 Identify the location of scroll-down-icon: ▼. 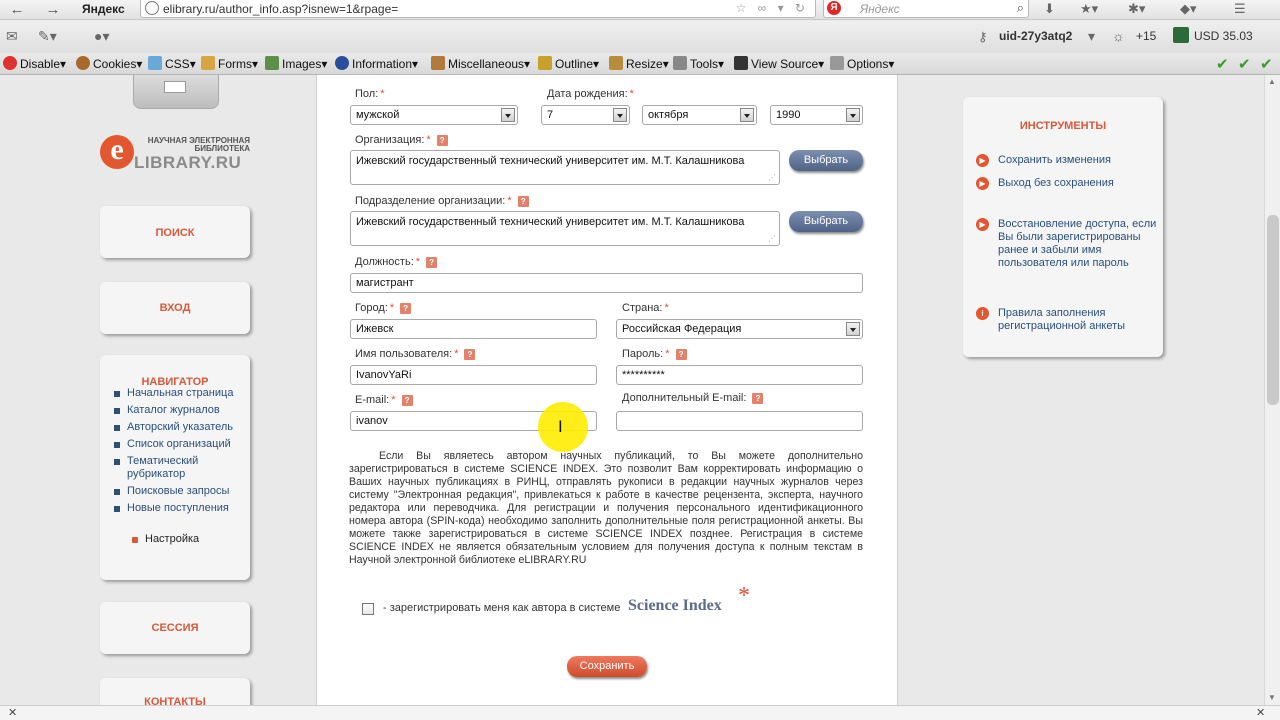
(1272, 697).